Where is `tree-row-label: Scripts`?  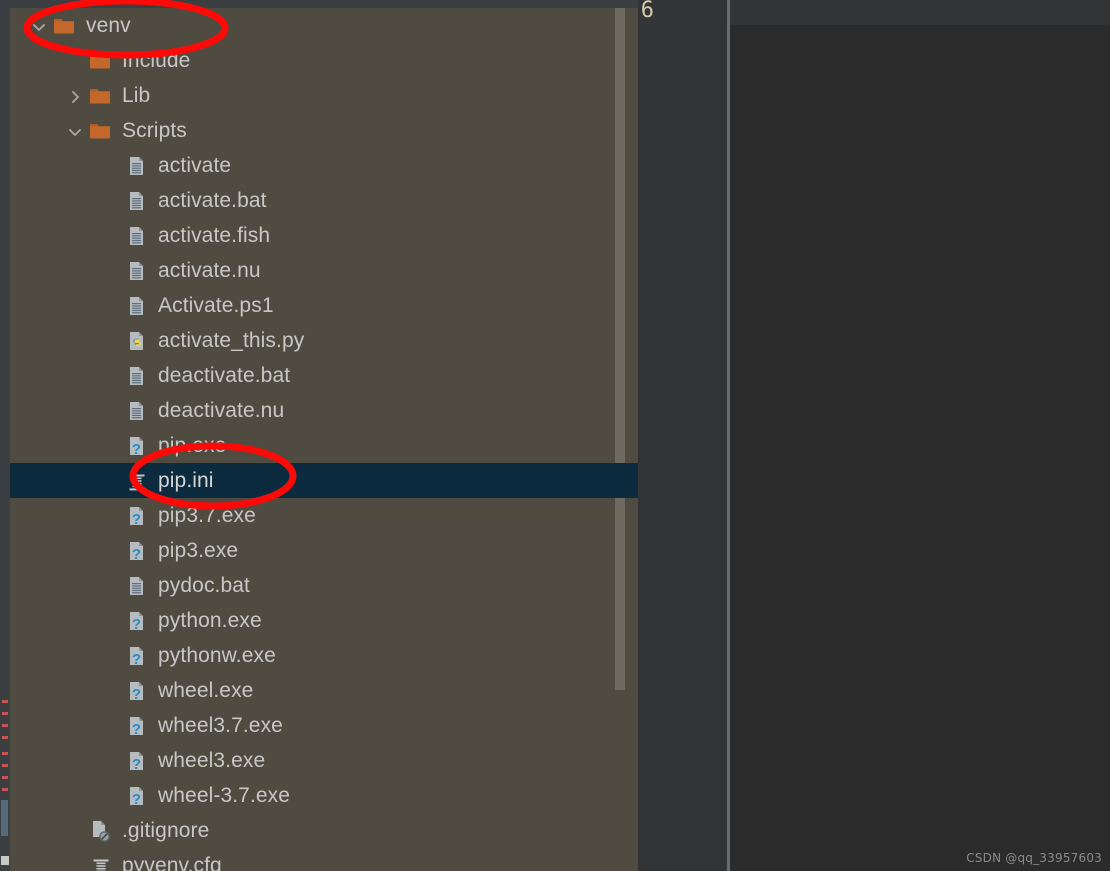 tree-row-label: Scripts is located at coordinates (154, 130).